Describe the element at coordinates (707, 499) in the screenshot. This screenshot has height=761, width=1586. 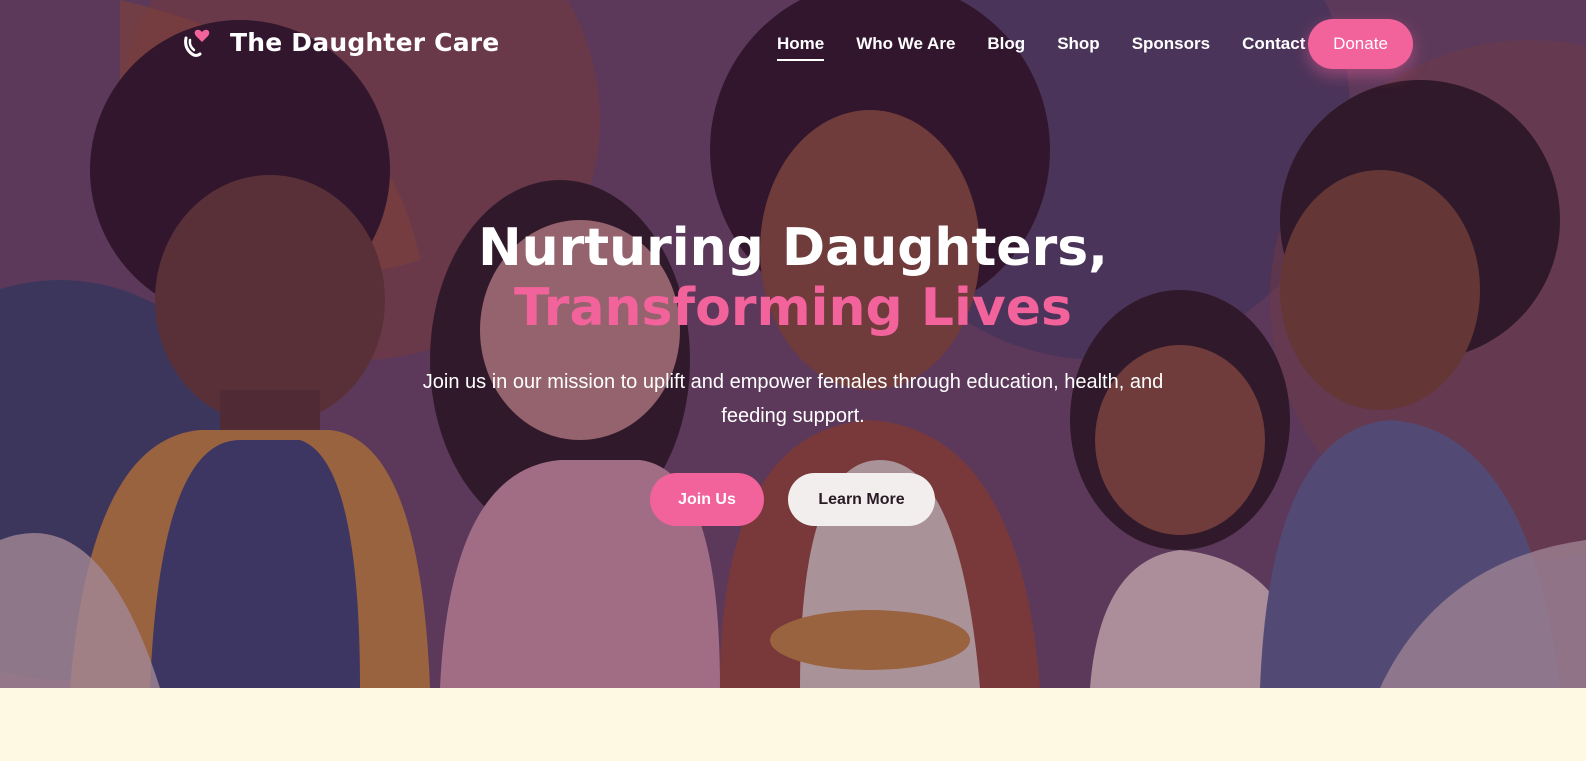
I see `join-us-button: Join Us` at that location.